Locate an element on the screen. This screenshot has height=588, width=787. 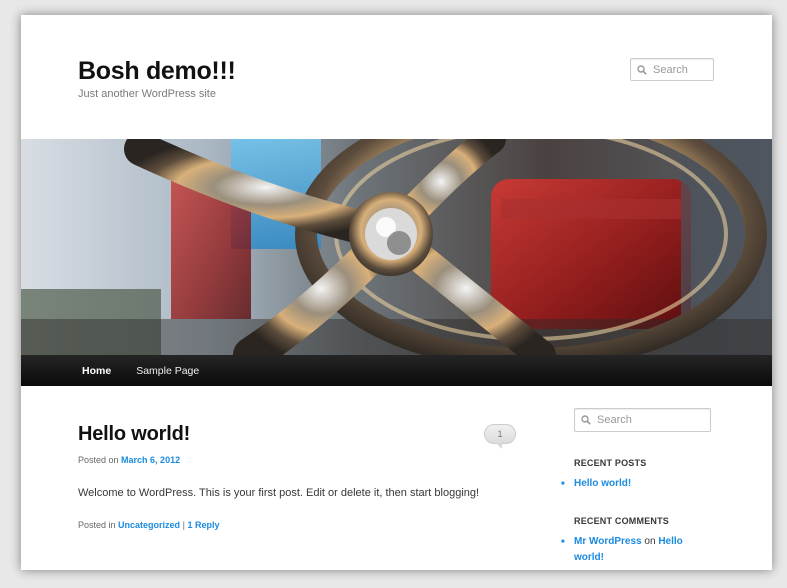
posted-on-label: Posted on is located at coordinates (98, 460).